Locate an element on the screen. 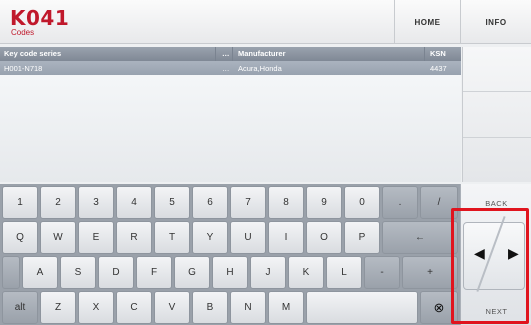  key-i: I is located at coordinates (286, 237).